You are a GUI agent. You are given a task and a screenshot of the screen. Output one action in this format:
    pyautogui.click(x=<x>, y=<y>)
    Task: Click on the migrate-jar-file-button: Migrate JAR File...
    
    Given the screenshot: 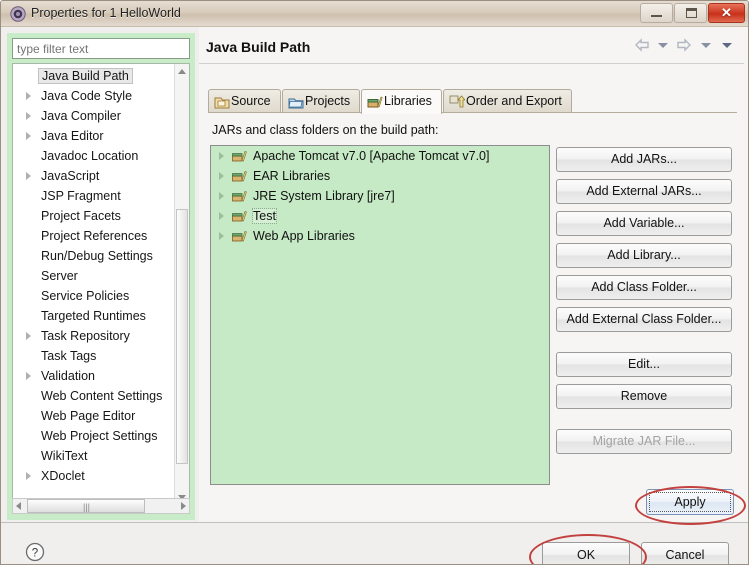 What is the action you would take?
    pyautogui.click(x=644, y=441)
    